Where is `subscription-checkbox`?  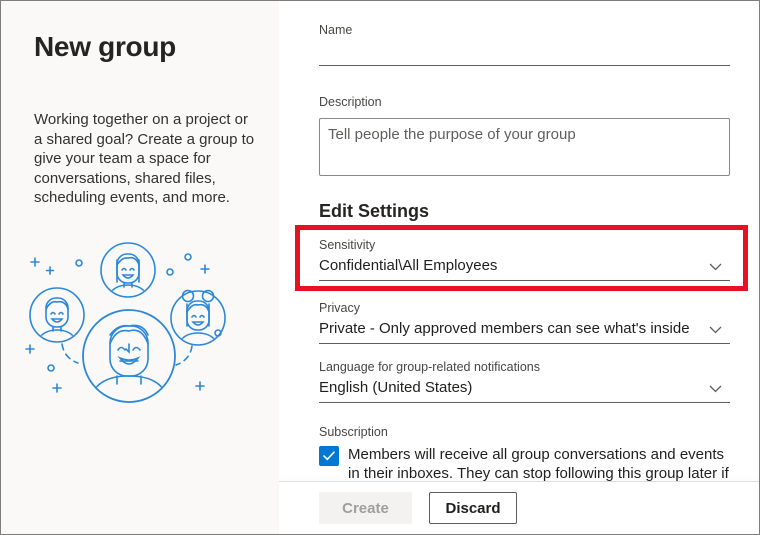
subscription-checkbox is located at coordinates (329, 456).